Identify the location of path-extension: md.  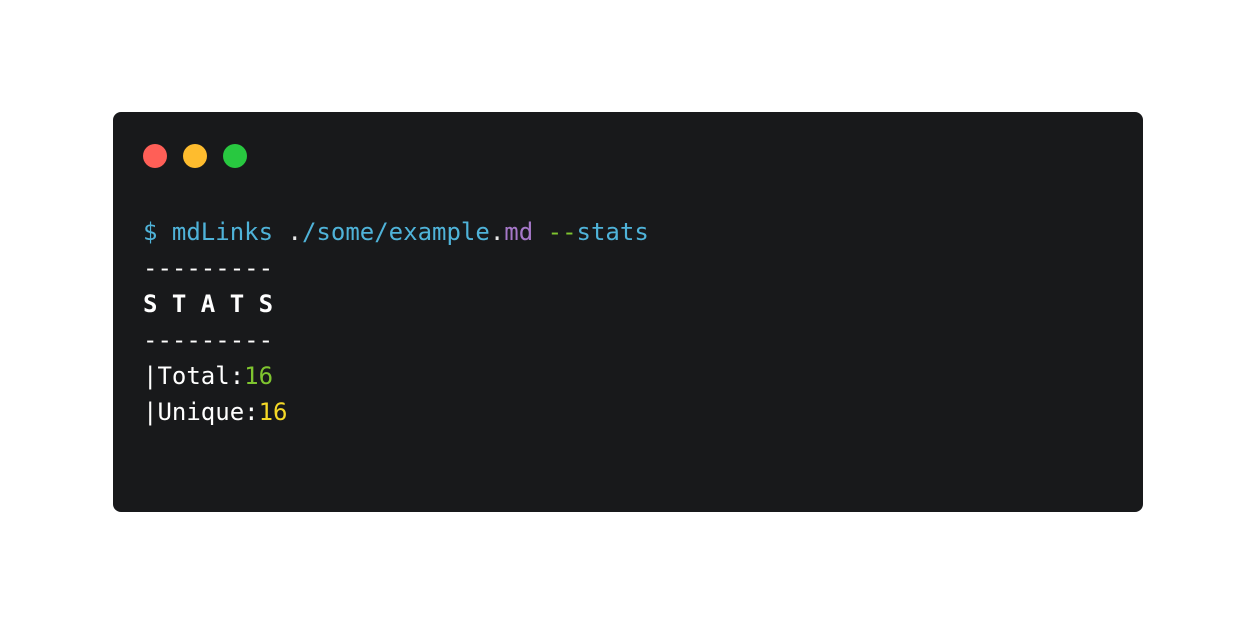
(519, 232).